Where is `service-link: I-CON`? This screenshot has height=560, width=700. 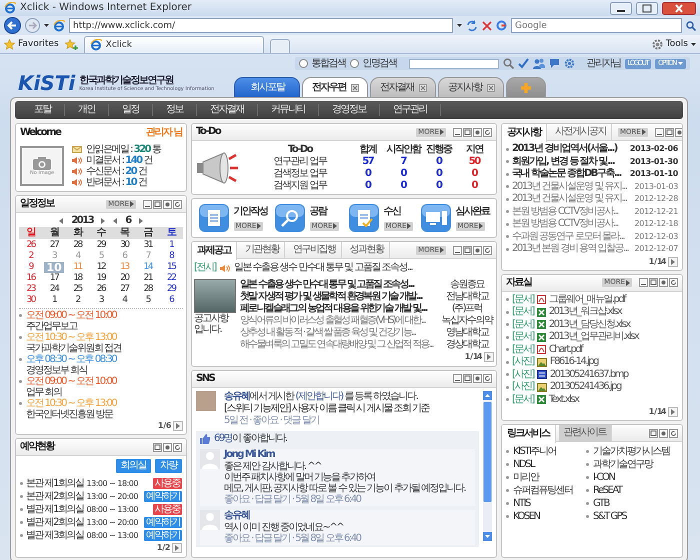
service-link: I-CON is located at coordinates (603, 478).